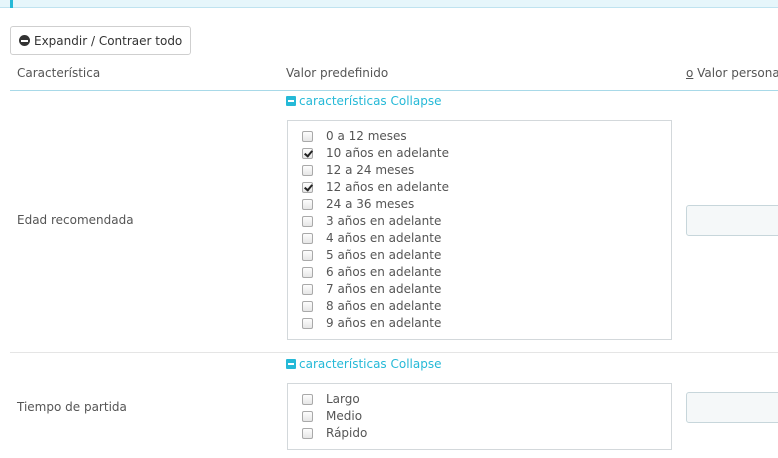  What do you see at coordinates (24, 40) in the screenshot?
I see `minus-circle-icon` at bounding box center [24, 40].